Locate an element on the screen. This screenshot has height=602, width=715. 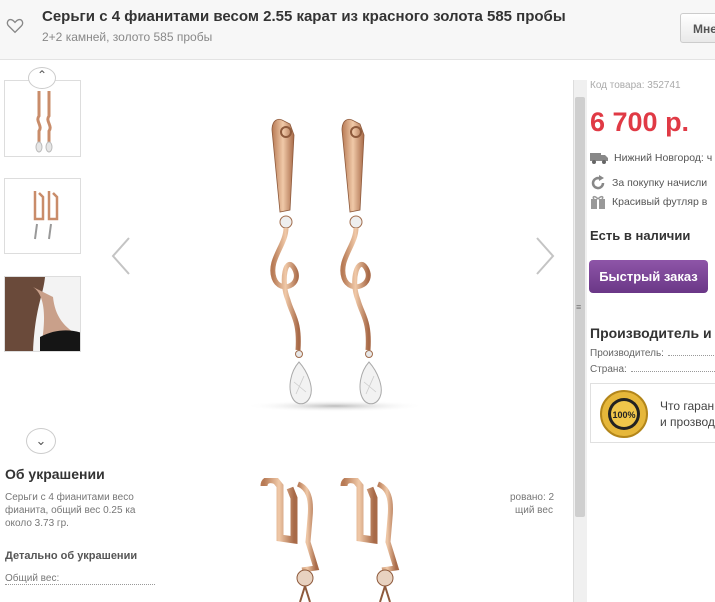
delivery-row: Нижний Новгород: ч is located at coordinates (651, 158).